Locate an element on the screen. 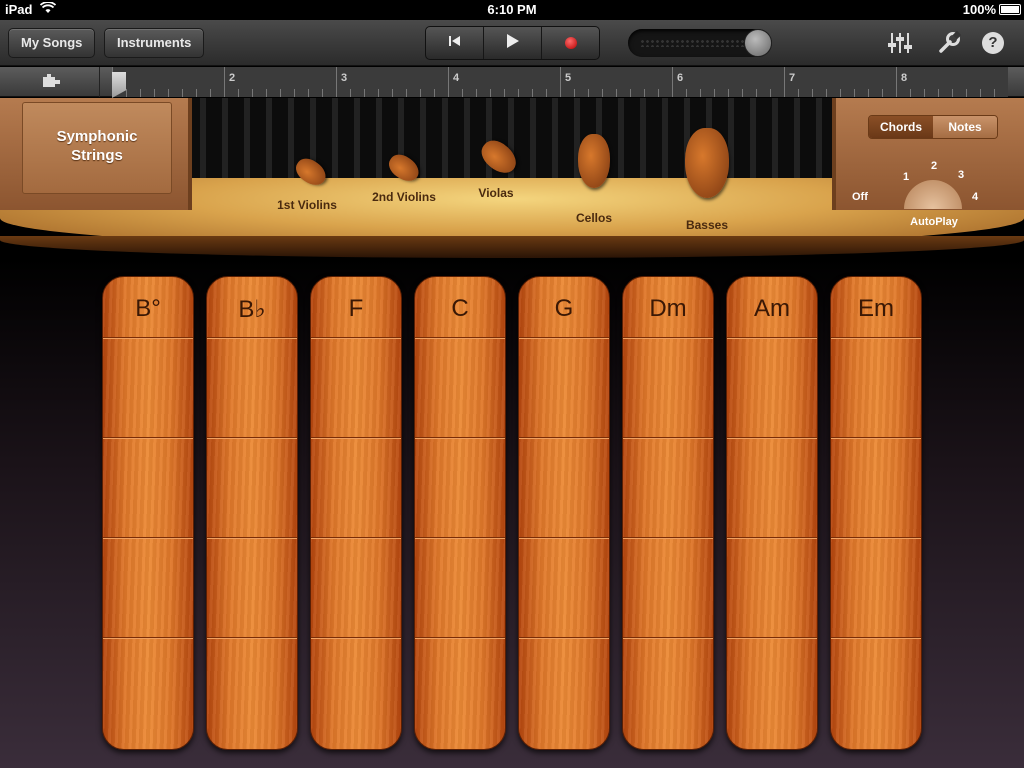 This screenshot has height=768, width=1024. chord-label: F is located at coordinates (356, 308).